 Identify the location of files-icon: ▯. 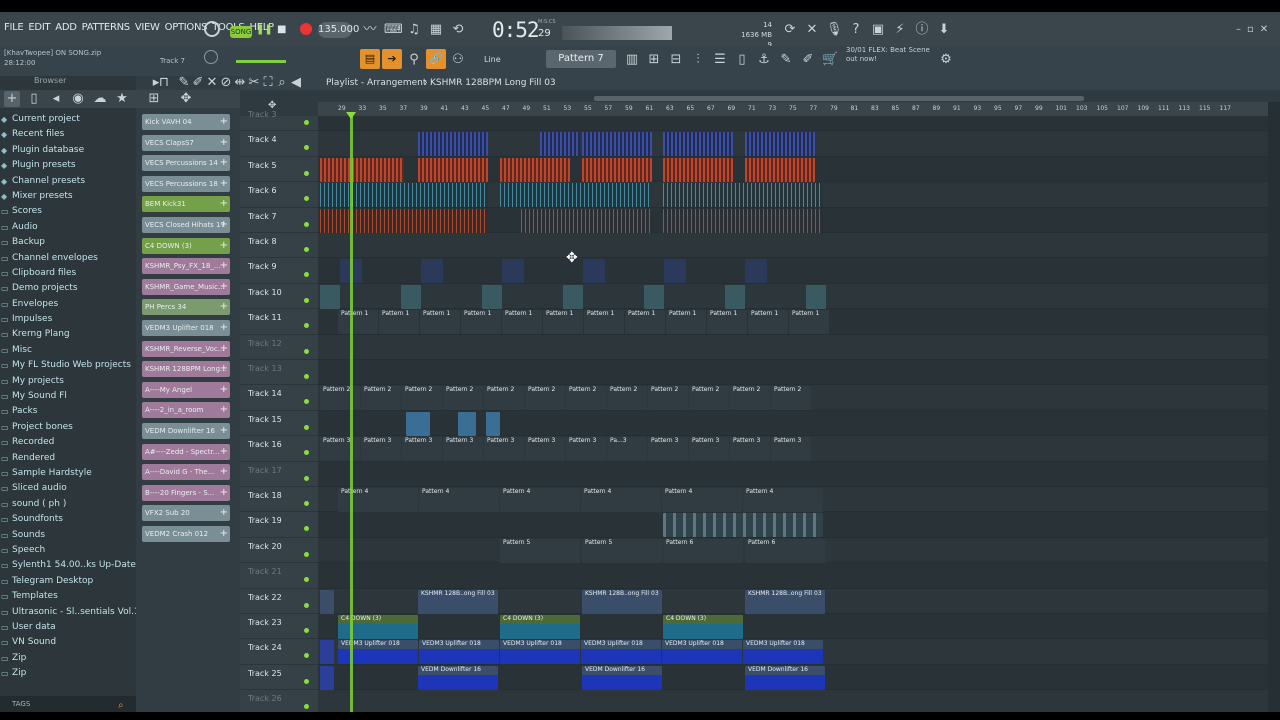
(34, 99).